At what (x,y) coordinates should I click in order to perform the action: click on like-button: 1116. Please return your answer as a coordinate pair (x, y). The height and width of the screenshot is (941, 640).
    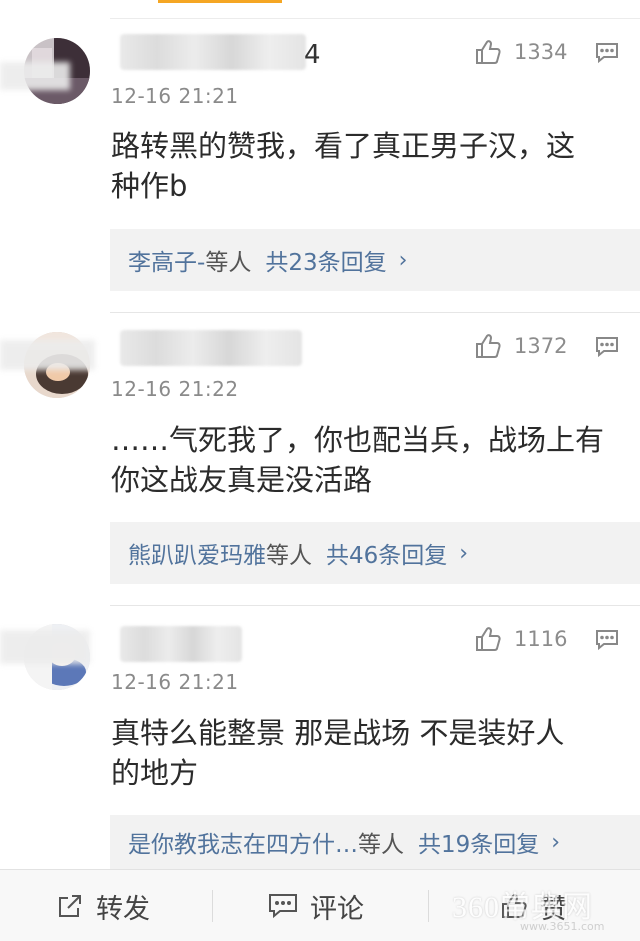
    Looking at the image, I should click on (520, 639).